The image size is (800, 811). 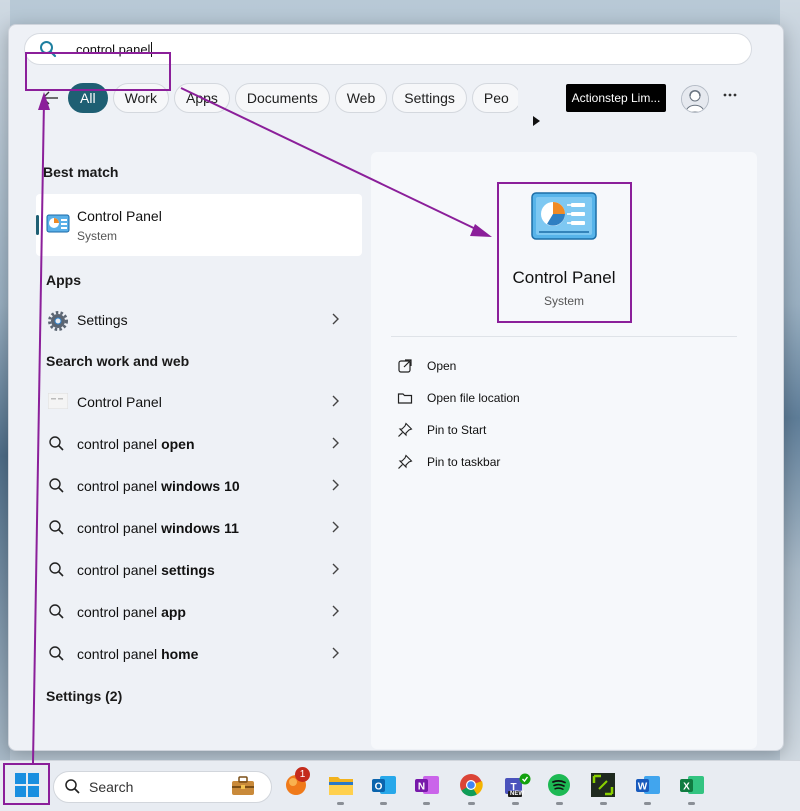 What do you see at coordinates (405, 366) in the screenshot?
I see `open-external-icon` at bounding box center [405, 366].